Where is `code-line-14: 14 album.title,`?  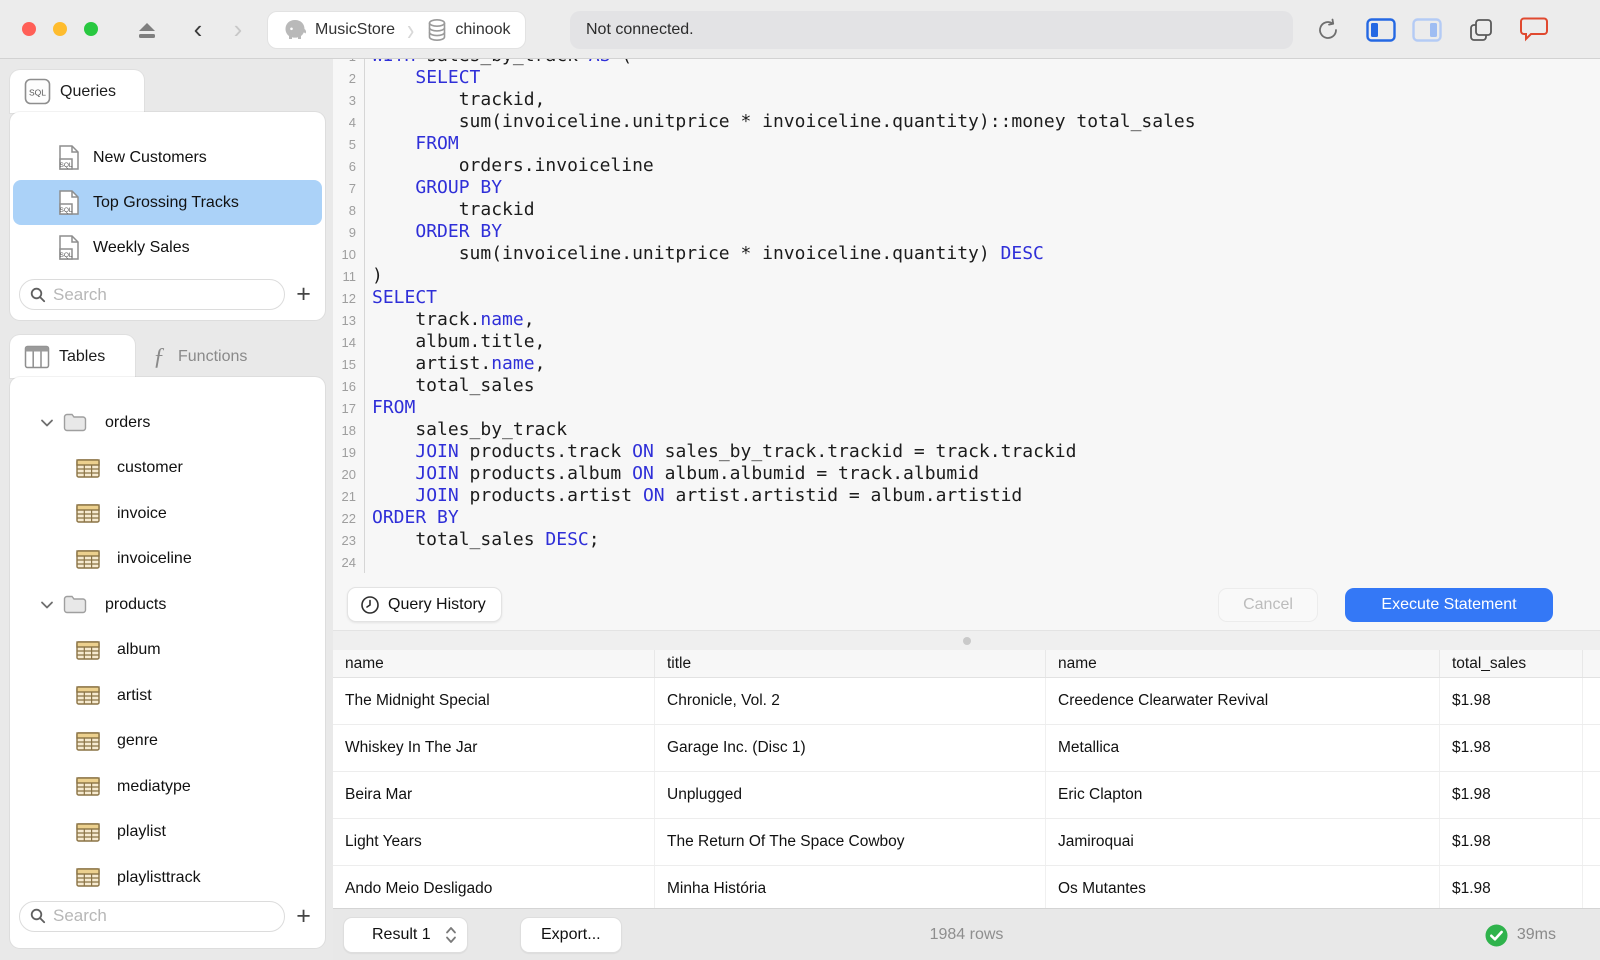 code-line-14: 14 album.title, is located at coordinates (966, 342).